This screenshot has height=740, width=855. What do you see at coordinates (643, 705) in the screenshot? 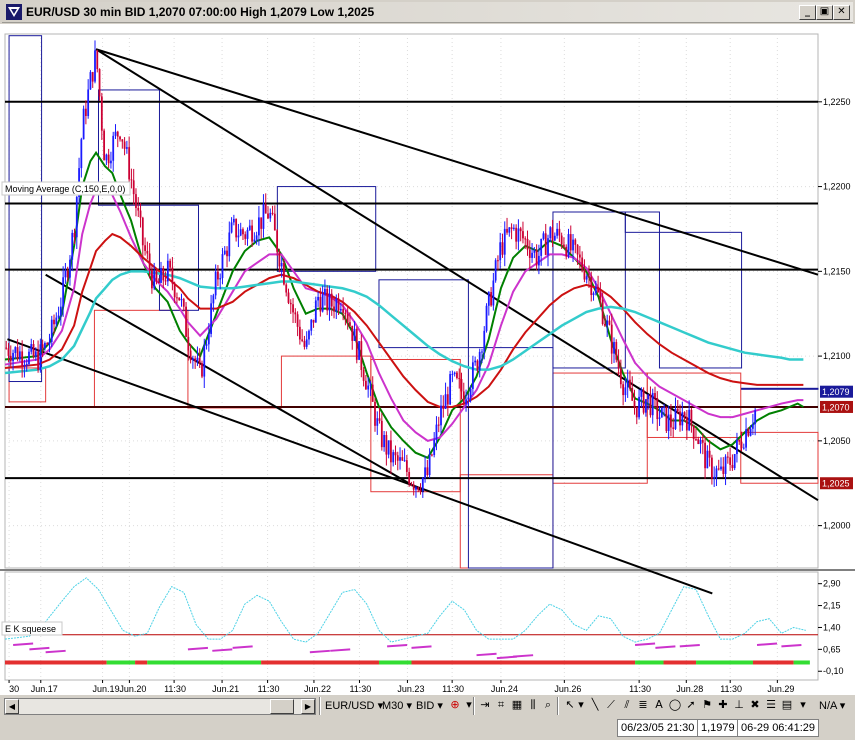
I see `fibonacci-tool-icon: ≣` at bounding box center [643, 705].